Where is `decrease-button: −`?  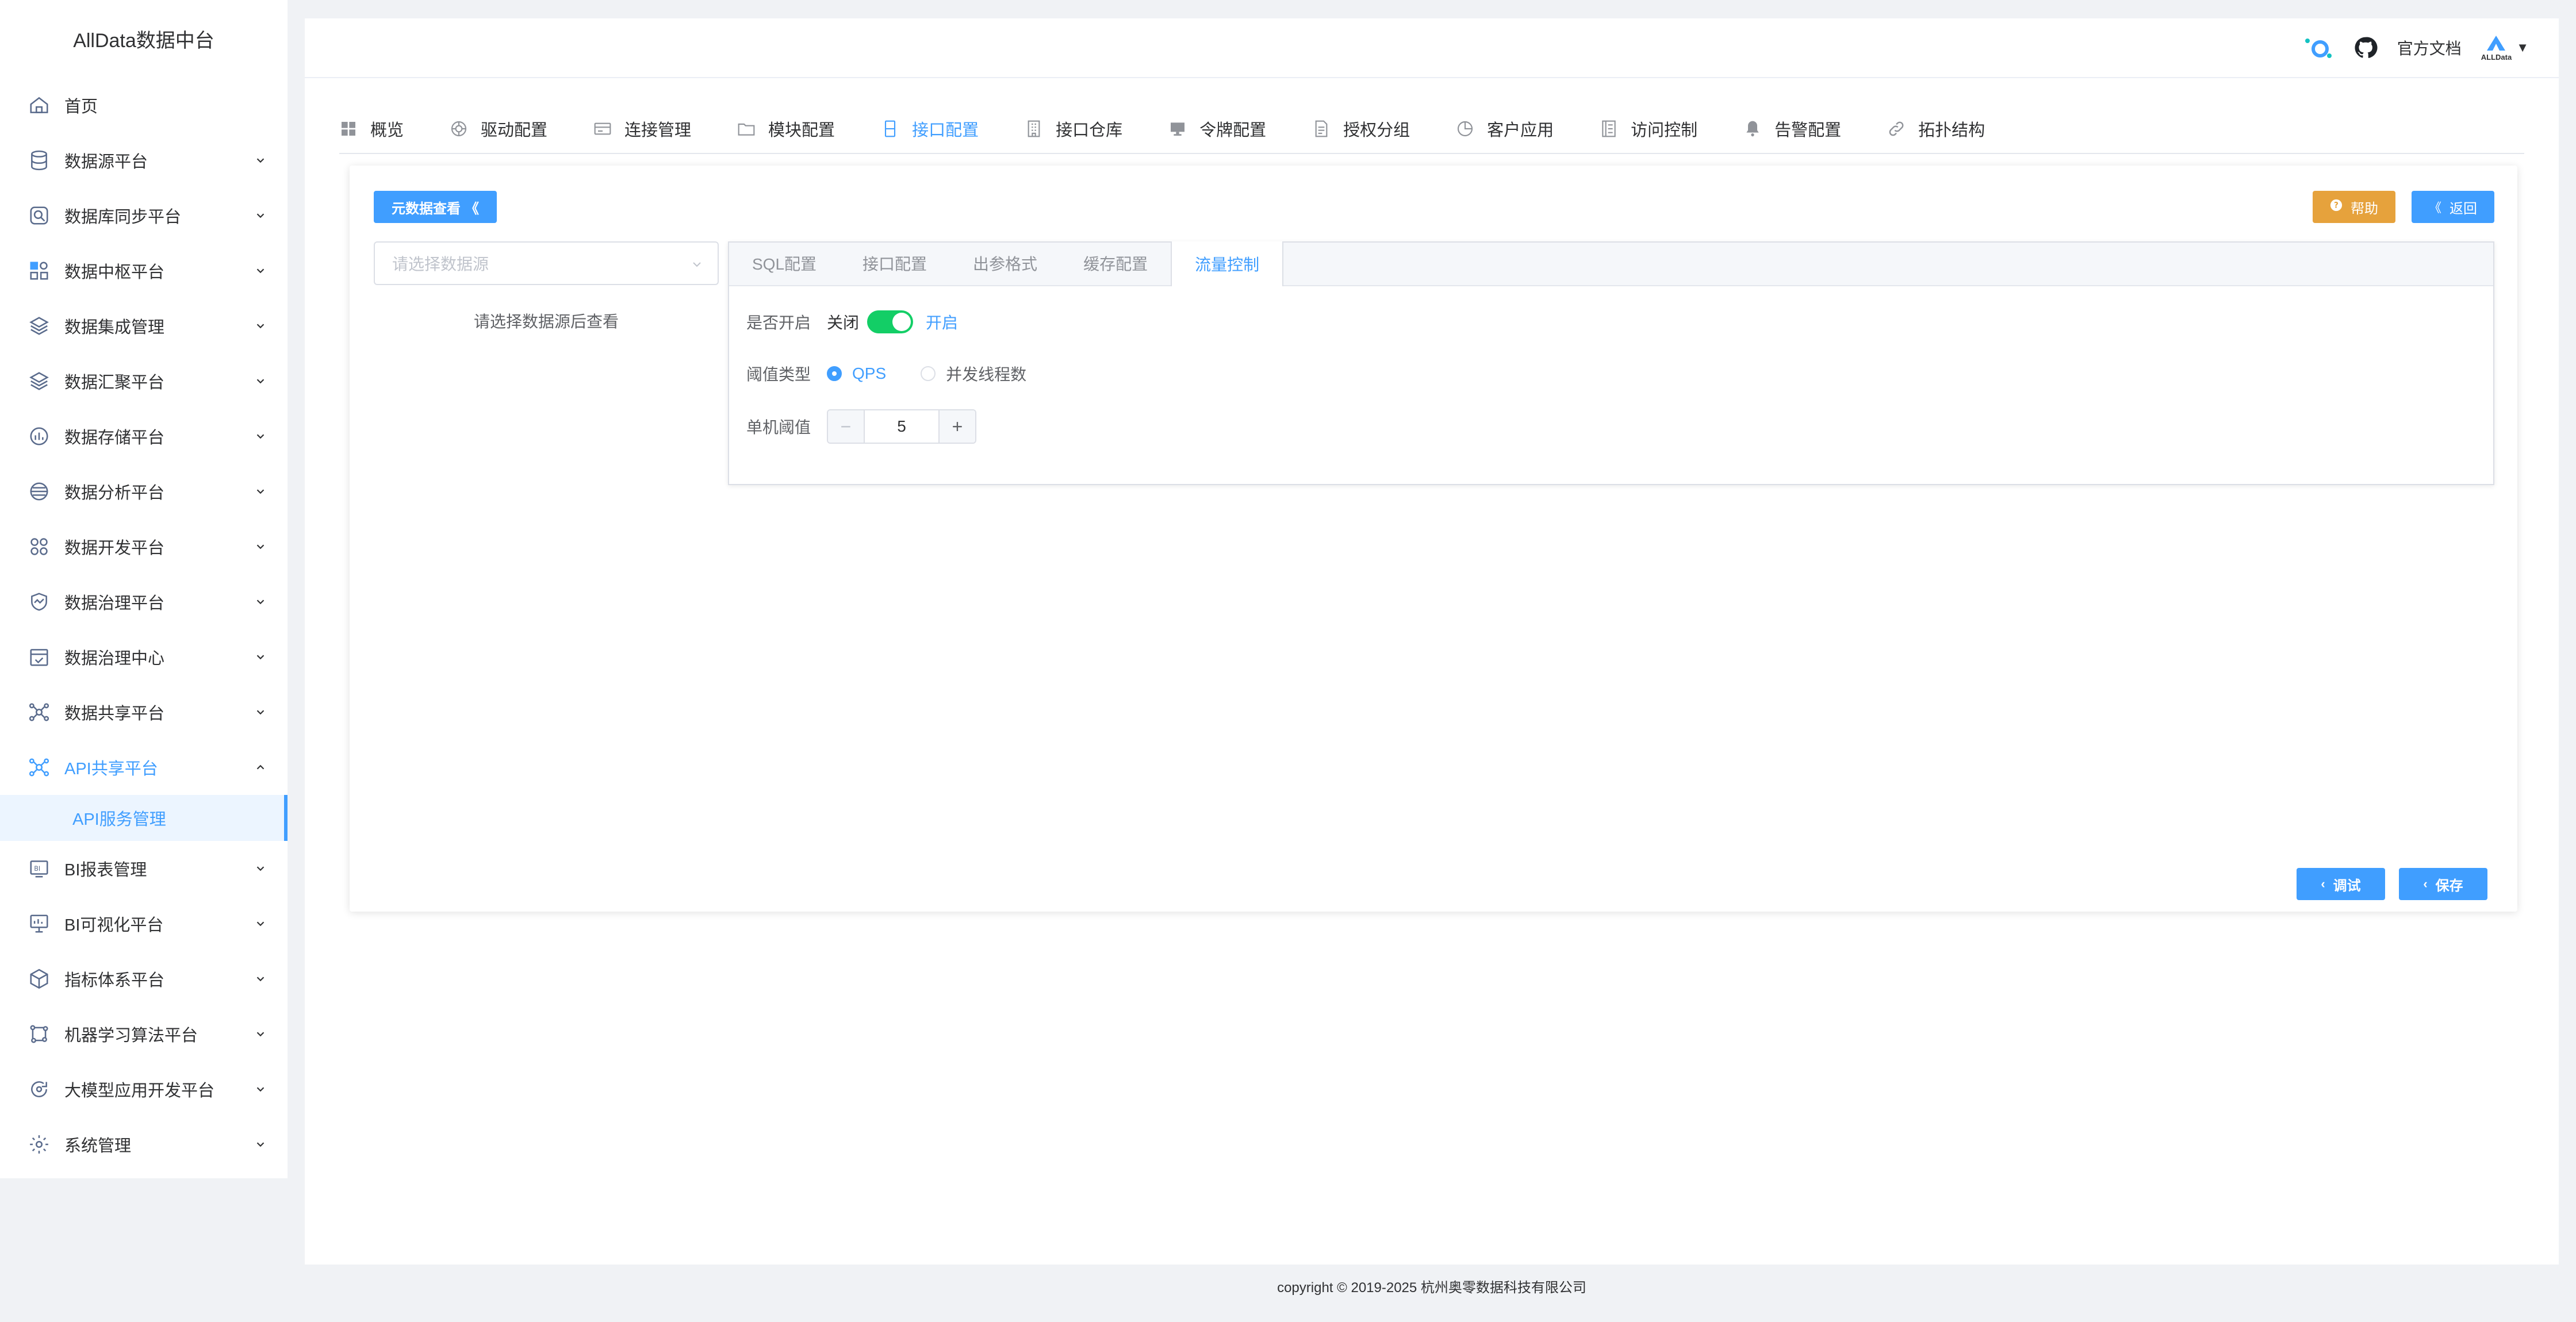
decrease-button: − is located at coordinates (846, 426).